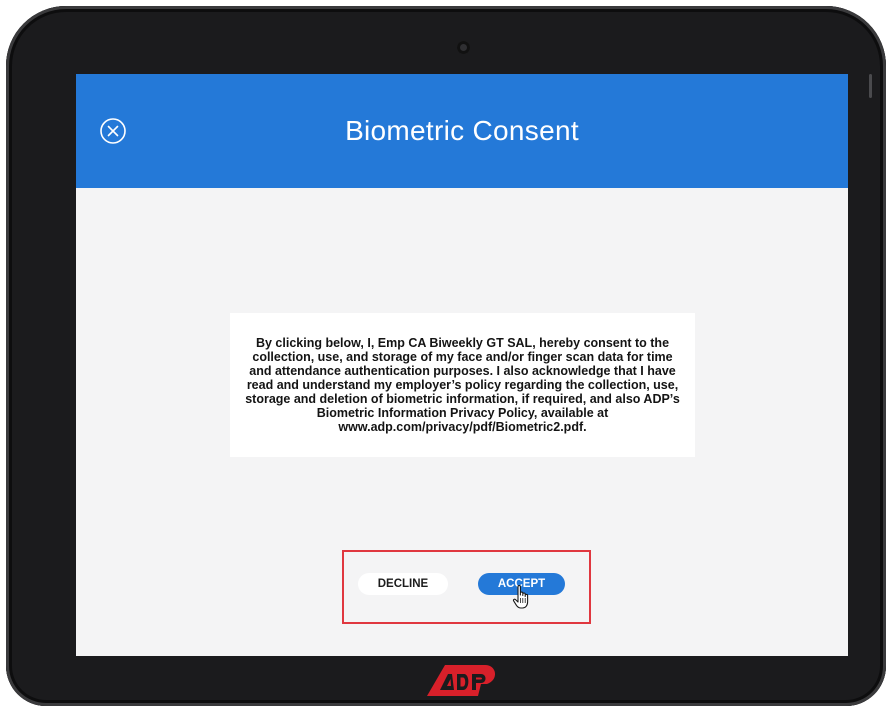  I want to click on close-button, so click(113, 131).